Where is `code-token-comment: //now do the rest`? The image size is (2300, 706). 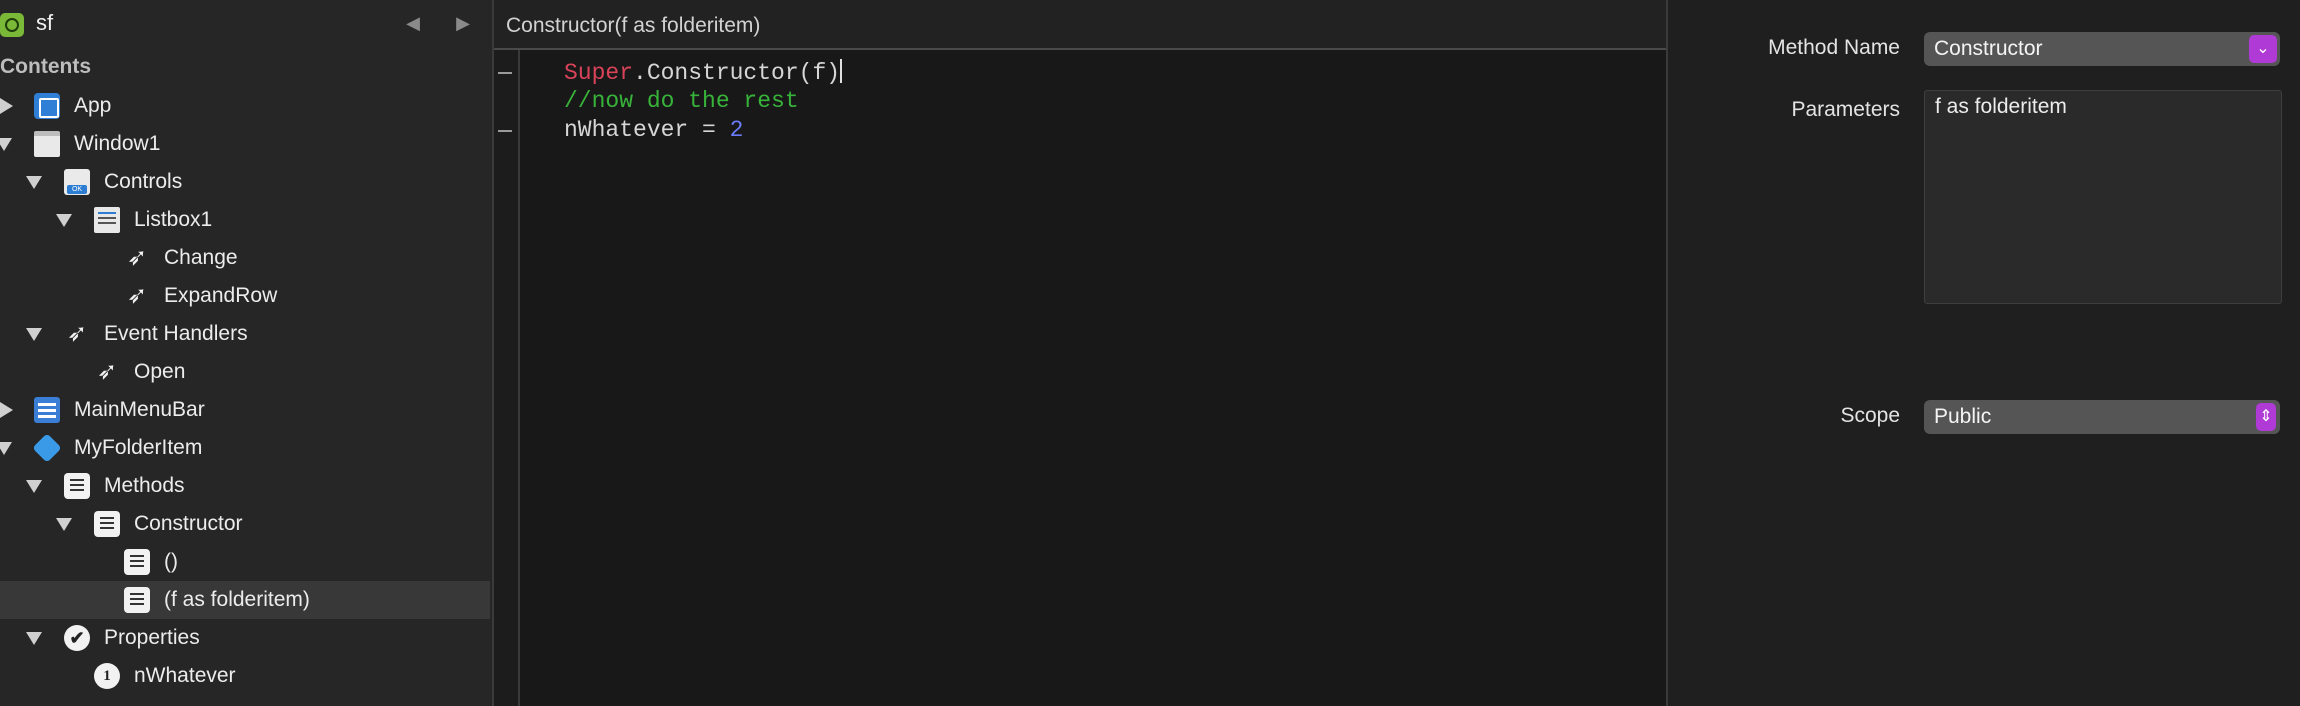 code-token-comment: //now do the rest is located at coordinates (681, 101).